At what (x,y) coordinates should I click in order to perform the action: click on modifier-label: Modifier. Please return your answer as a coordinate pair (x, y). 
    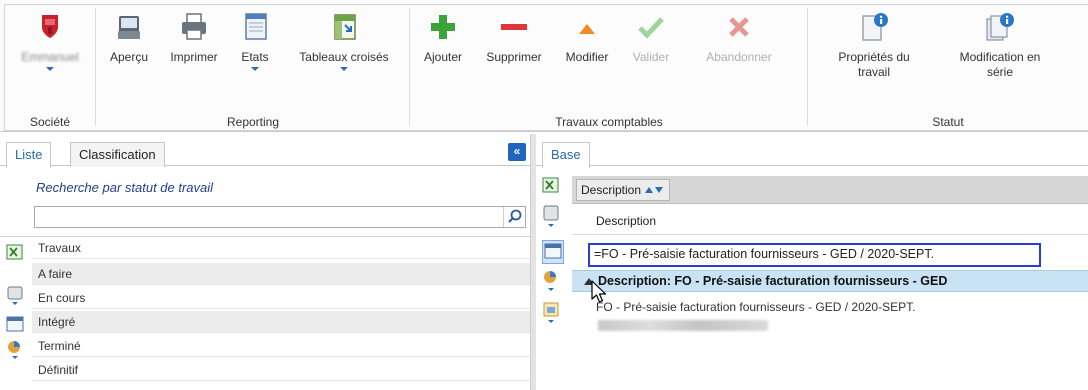
    Looking at the image, I should click on (587, 57).